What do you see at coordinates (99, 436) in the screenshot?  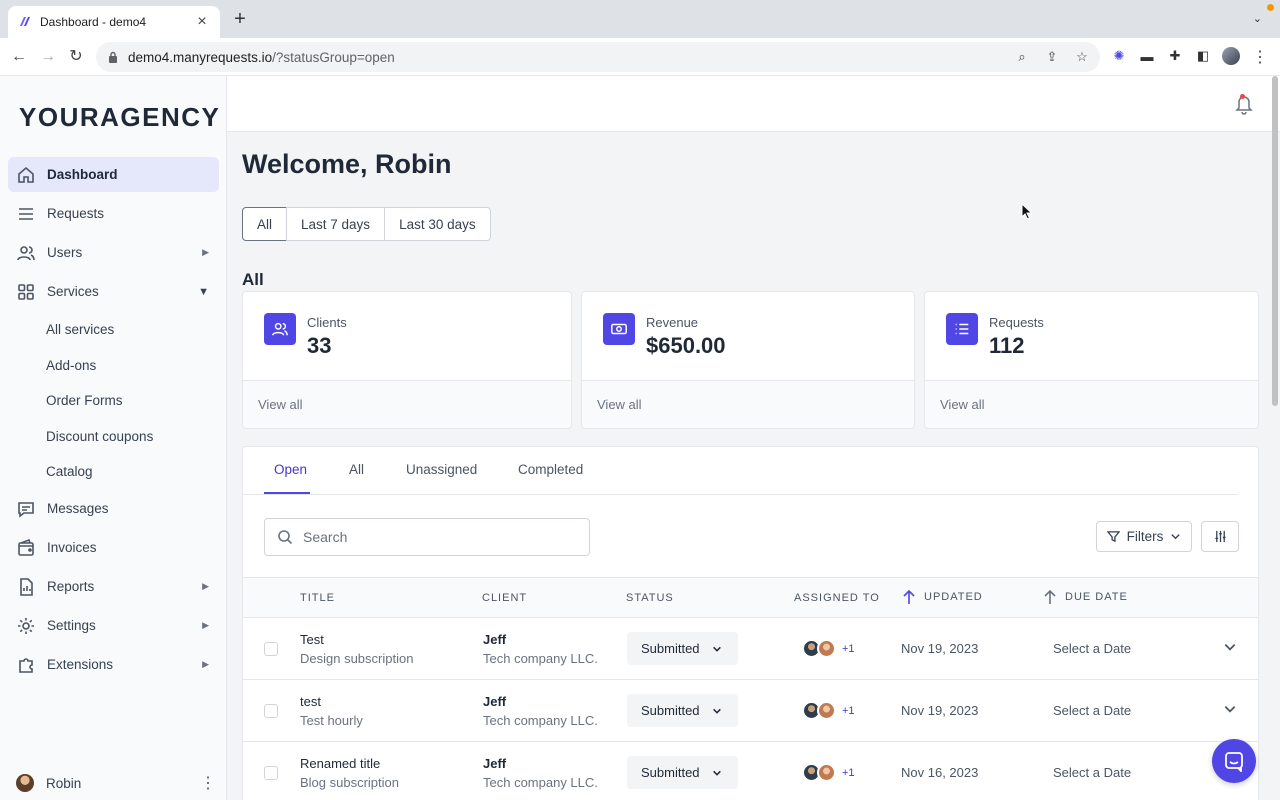 I see `sidebar-subitem-discount-coupons: Discount coupons` at bounding box center [99, 436].